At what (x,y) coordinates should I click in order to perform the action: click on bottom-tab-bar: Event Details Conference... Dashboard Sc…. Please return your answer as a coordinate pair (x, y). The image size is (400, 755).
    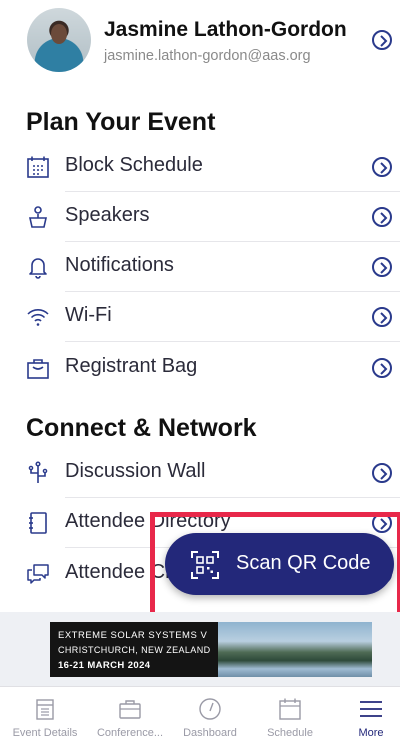
    Looking at the image, I should click on (200, 720).